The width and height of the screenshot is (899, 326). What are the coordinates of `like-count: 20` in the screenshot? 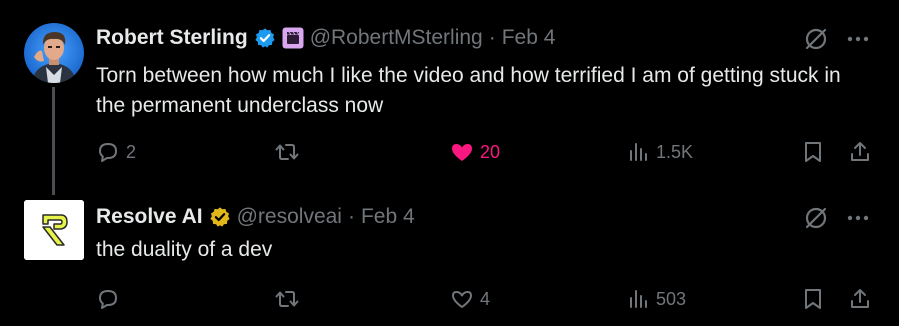 It's located at (490, 151).